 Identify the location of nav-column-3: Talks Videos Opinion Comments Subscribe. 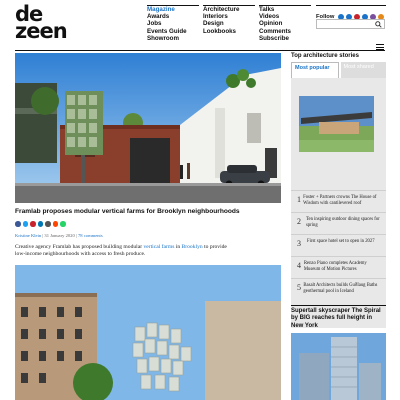
(285, 23).